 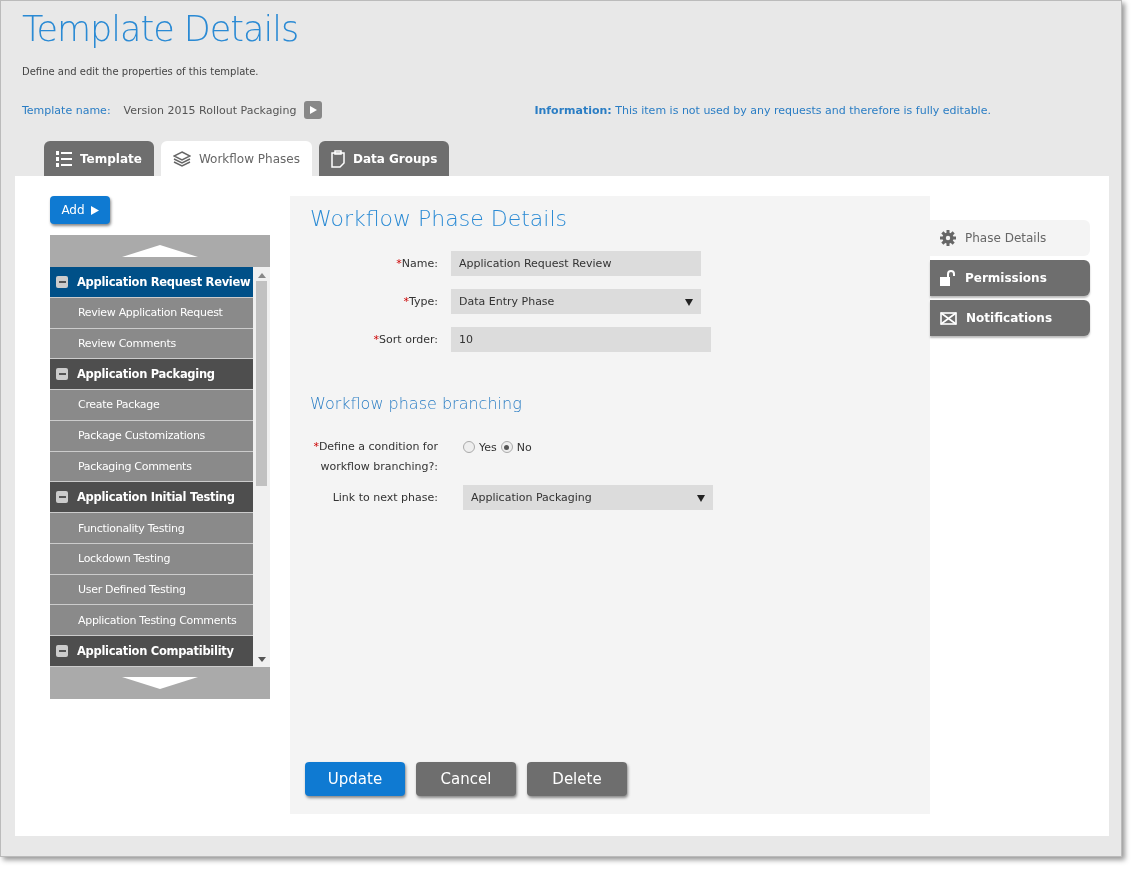 I want to click on radio-option: Yes, so click(x=480, y=447).